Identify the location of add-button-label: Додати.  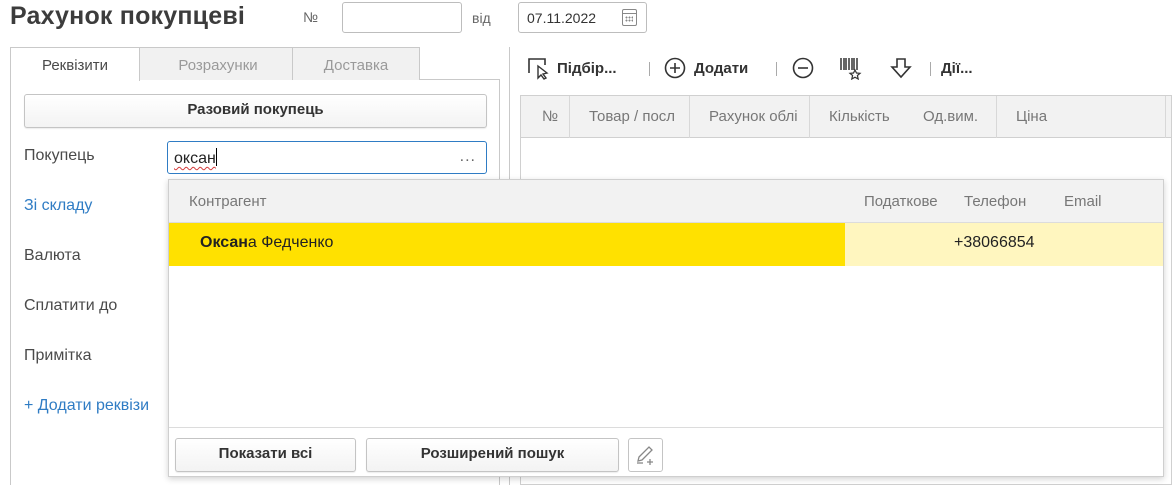
(721, 68).